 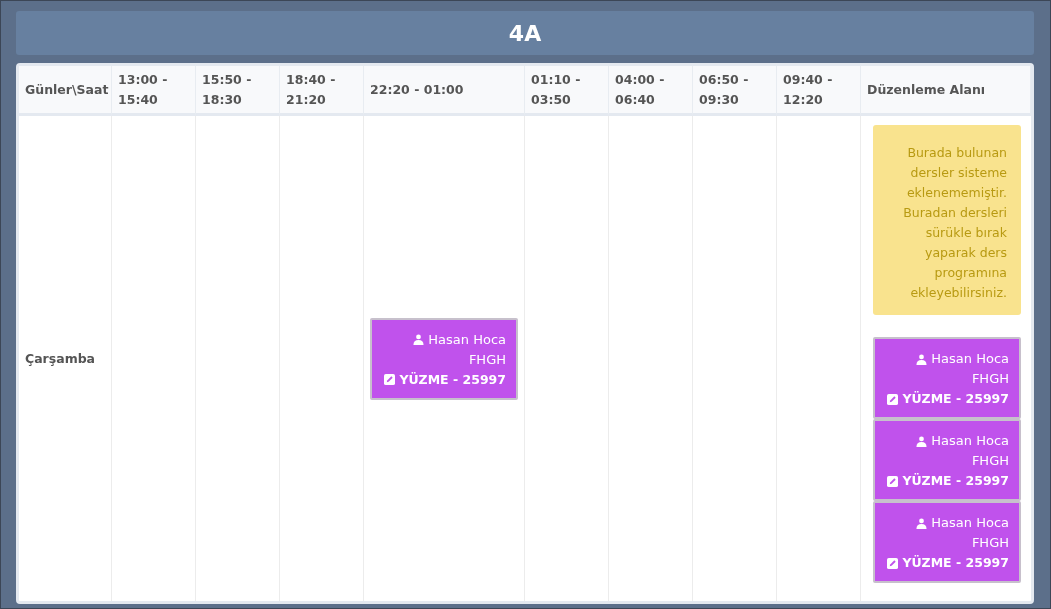 I want to click on info-note: Burada bulunan dersler sisteme eklenememiştir. Buradan dersleri sürükle bırak yaparak ders programına ekleyebilirsiniz., so click(x=947, y=220).